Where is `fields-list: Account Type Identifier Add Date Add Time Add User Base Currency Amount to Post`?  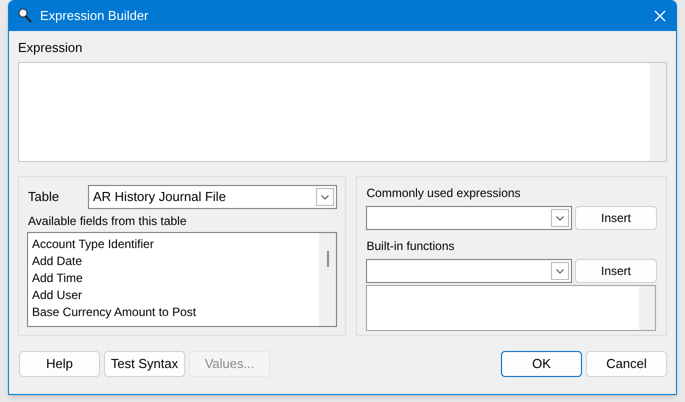 fields-list: Account Type Identifier Add Date Add Time Add User Base Currency Amount to Post is located at coordinates (182, 279).